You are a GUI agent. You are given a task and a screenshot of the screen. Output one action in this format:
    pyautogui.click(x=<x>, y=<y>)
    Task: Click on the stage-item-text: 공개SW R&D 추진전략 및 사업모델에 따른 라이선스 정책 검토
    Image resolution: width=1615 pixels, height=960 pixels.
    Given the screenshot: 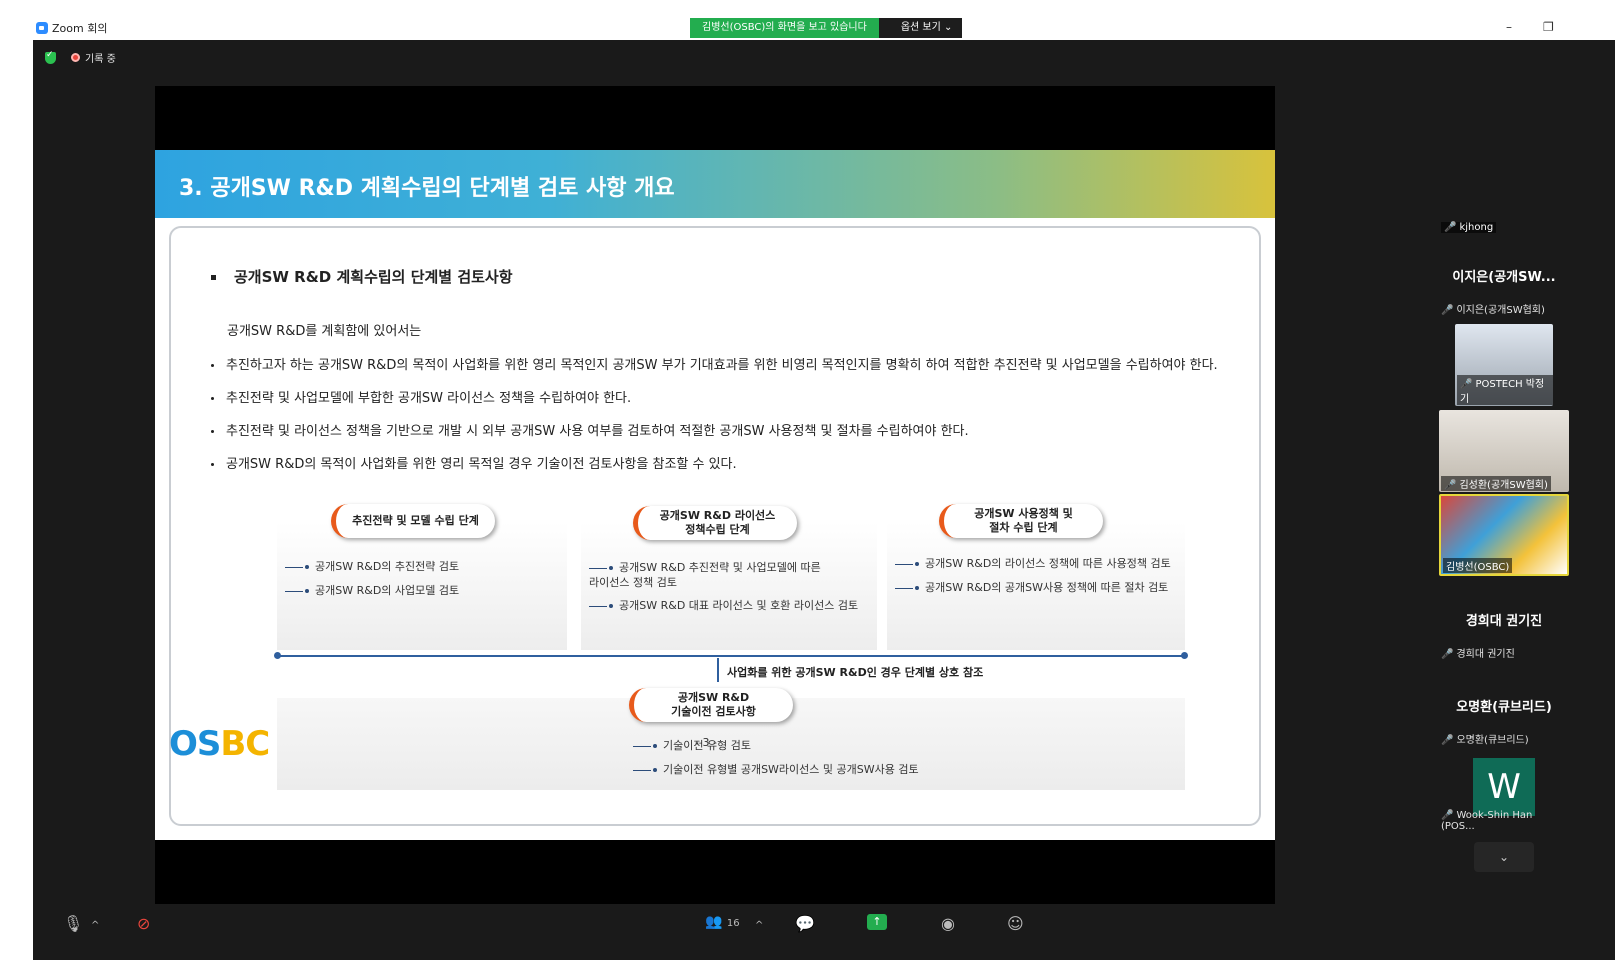 What is the action you would take?
    pyautogui.click(x=705, y=575)
    